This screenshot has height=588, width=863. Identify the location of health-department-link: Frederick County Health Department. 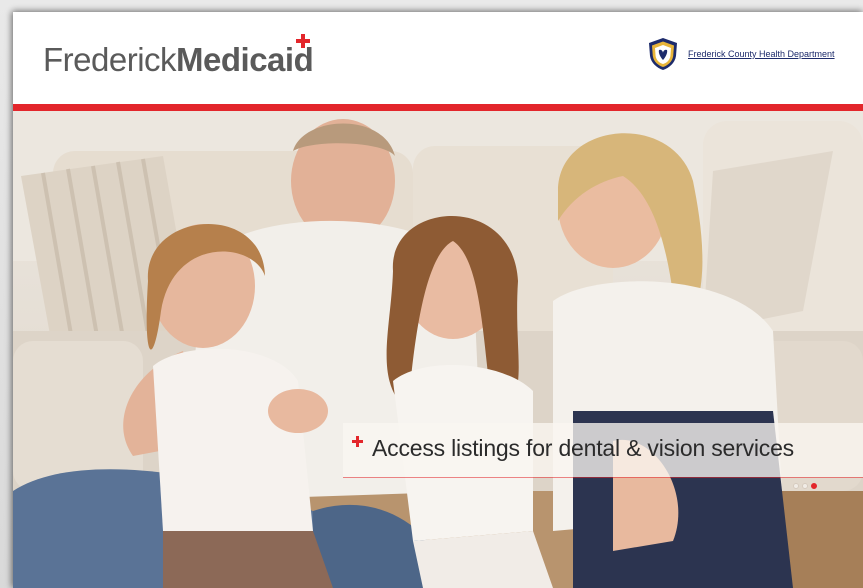
(761, 54).